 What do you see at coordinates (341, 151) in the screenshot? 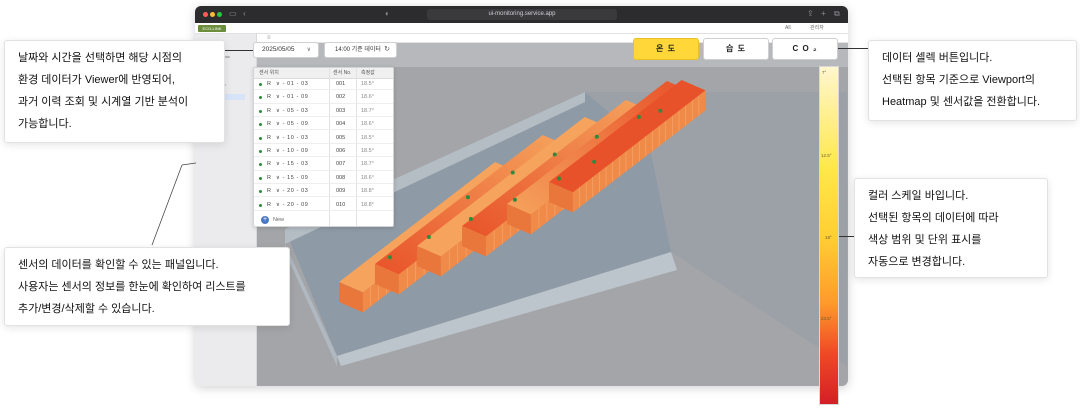
I see `sensor-number: 006` at bounding box center [341, 151].